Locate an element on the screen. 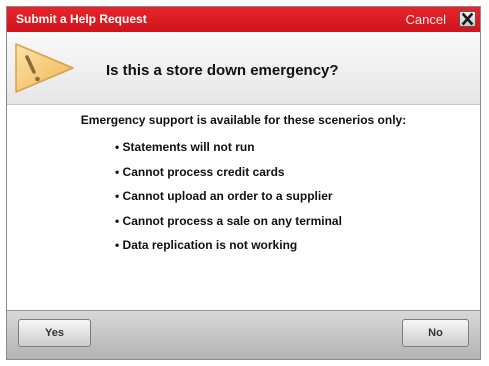  yes-button: Yes is located at coordinates (54, 333).